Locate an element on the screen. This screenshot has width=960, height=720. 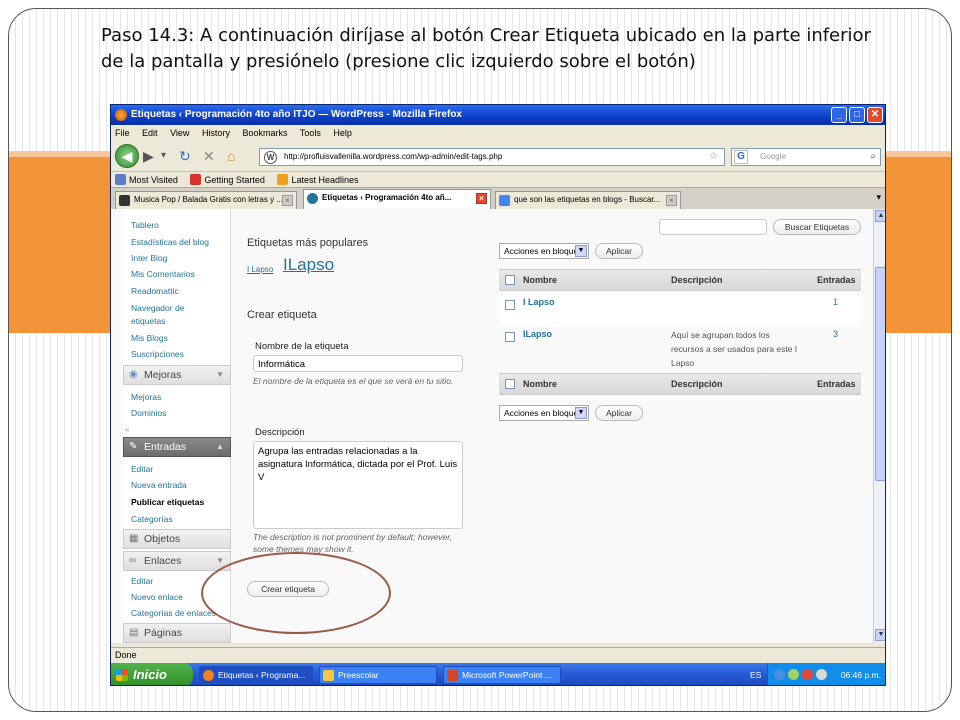
sidebar-item-nueva-entrada: Nueva entrada is located at coordinates (159, 485).